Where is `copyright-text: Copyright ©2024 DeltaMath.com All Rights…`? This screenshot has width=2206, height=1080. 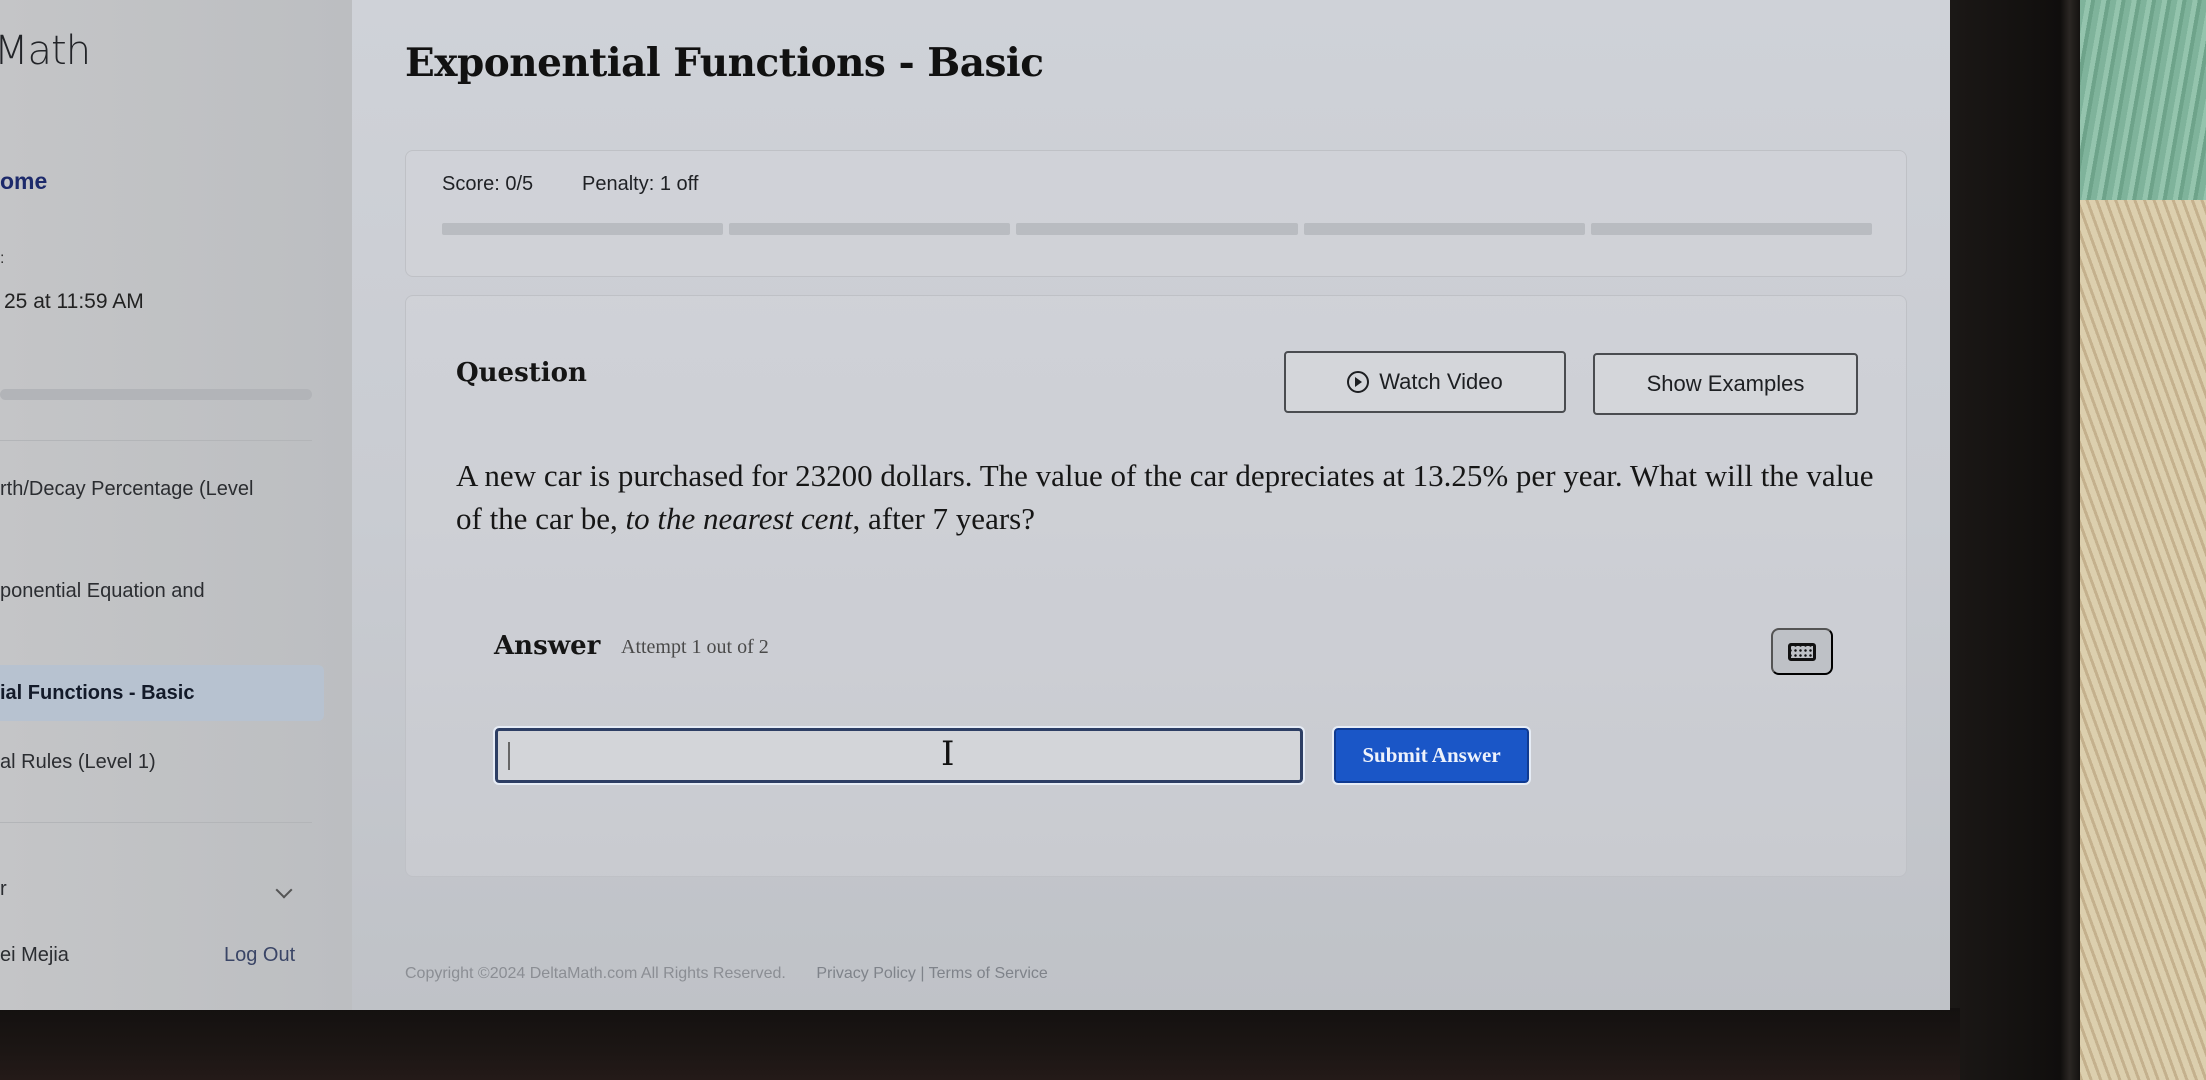
copyright-text: Copyright ©2024 DeltaMath.com All Rights… is located at coordinates (595, 973).